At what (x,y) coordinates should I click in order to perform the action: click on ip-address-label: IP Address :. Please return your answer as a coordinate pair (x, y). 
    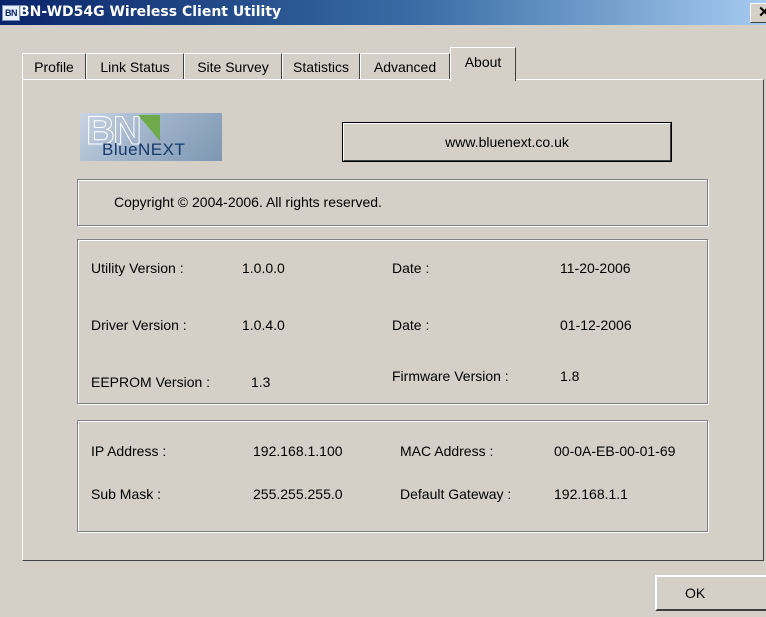
    Looking at the image, I should click on (129, 451).